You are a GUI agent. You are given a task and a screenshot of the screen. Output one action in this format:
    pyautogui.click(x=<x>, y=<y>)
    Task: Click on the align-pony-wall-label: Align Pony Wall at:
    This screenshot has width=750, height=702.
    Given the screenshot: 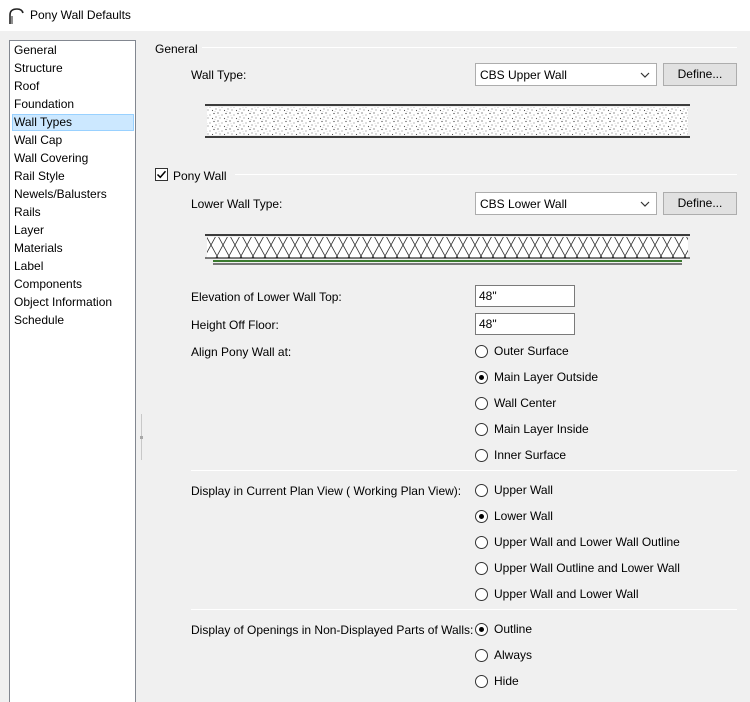 What is the action you would take?
    pyautogui.click(x=241, y=352)
    